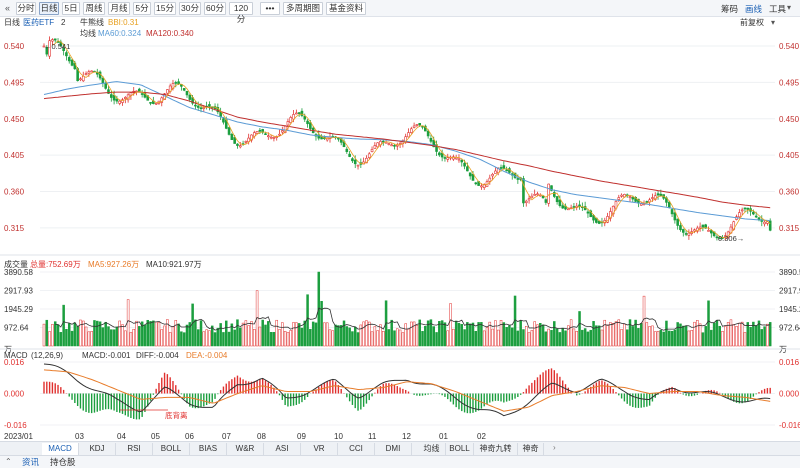  What do you see at coordinates (432, 449) in the screenshot?
I see `overlay-tab-0: 均线` at bounding box center [432, 449].